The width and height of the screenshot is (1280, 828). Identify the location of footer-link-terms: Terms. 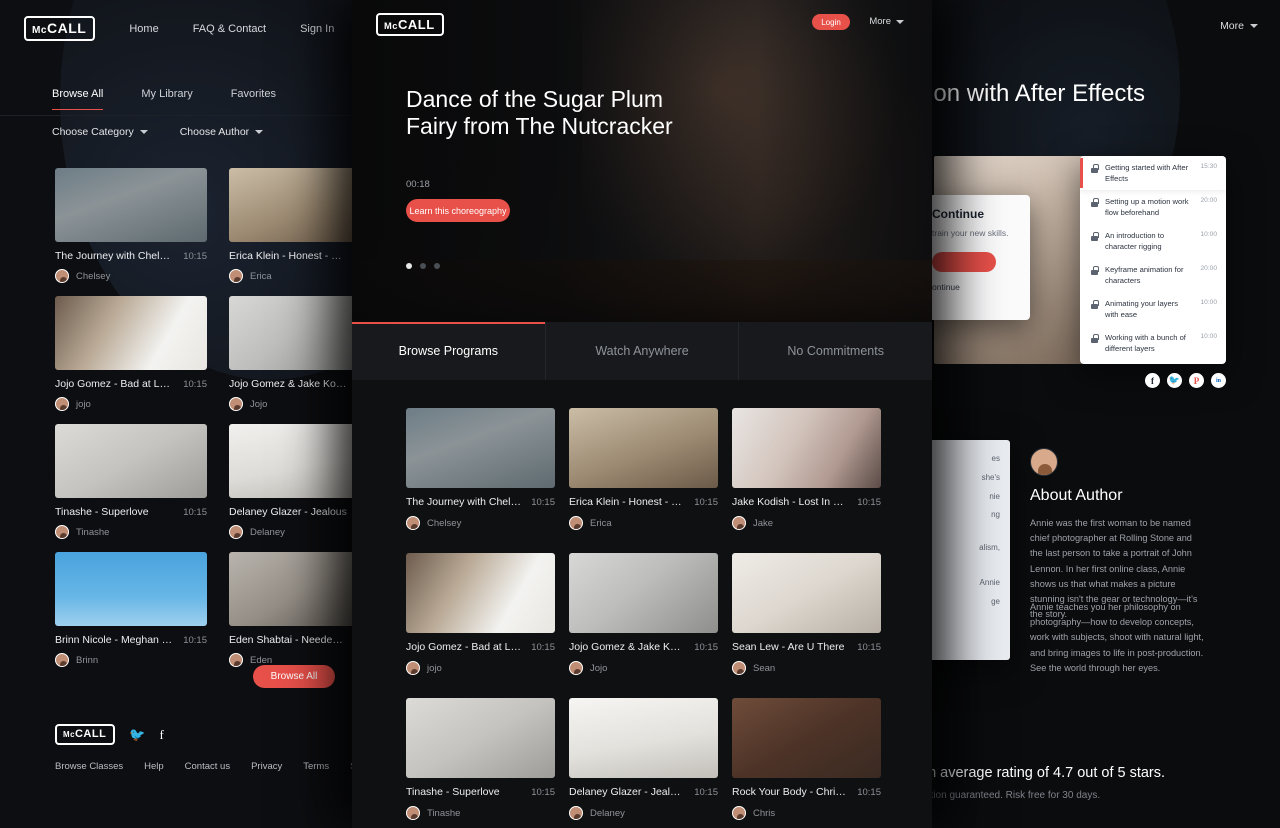
(316, 766).